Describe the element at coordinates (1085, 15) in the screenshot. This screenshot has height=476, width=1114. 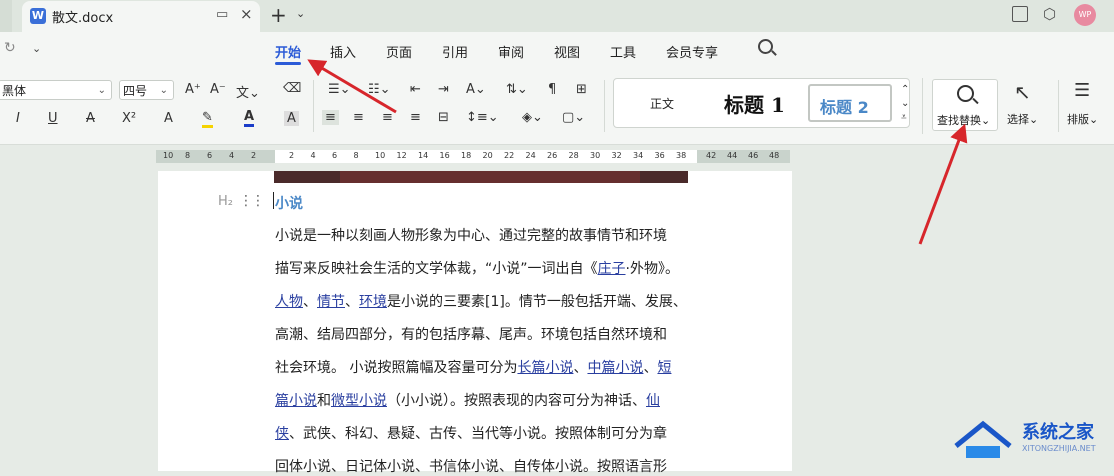
I see `avatar: WP` at that location.